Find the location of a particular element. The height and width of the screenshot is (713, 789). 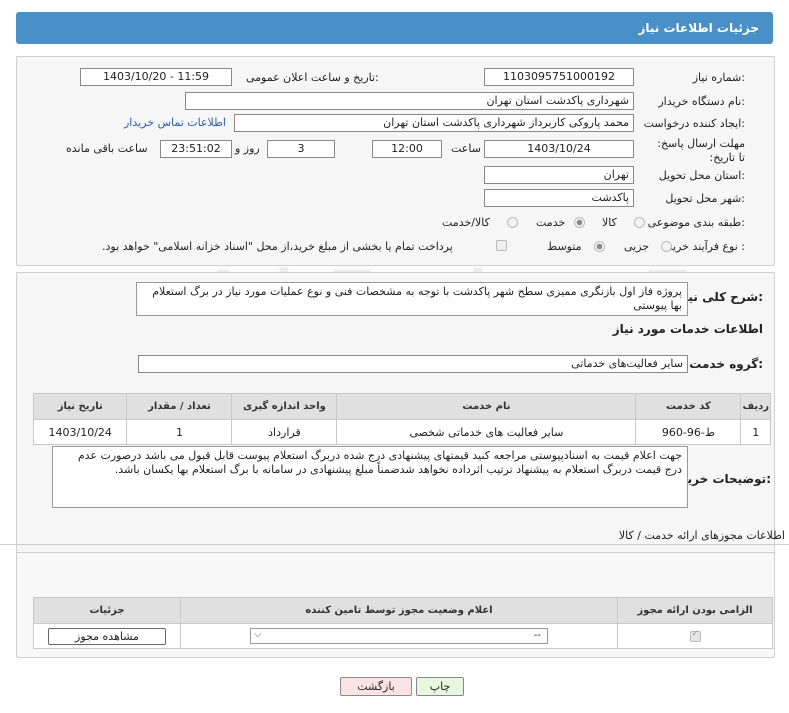

buyer-field: شهرداری پاکدشت استان تهران is located at coordinates (409, 101).